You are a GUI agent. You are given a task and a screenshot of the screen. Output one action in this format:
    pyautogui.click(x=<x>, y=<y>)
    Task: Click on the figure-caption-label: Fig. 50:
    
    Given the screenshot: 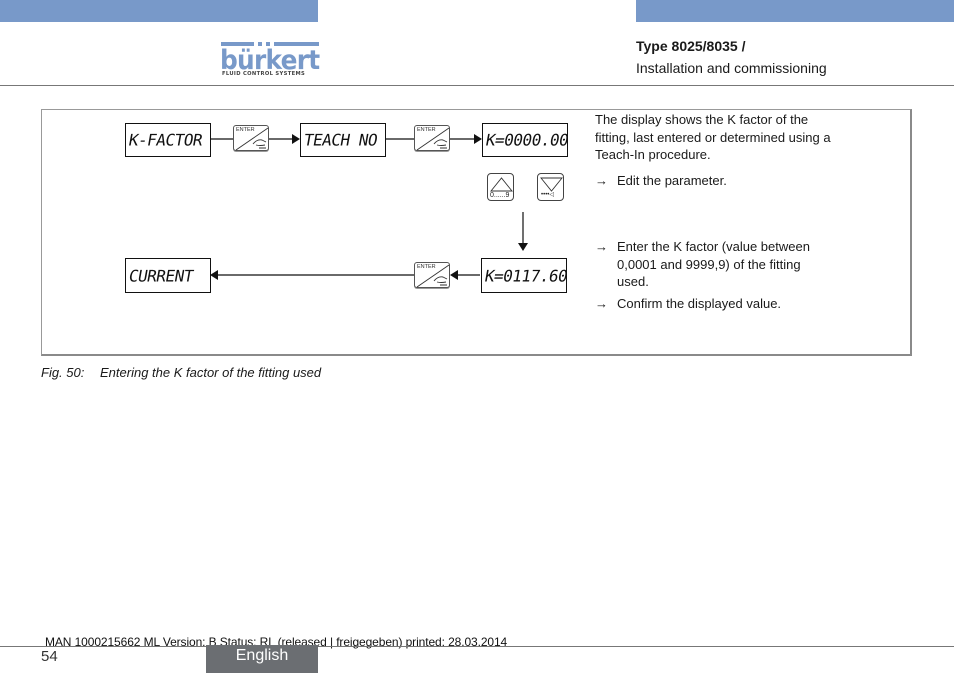 What is the action you would take?
    pyautogui.click(x=63, y=372)
    